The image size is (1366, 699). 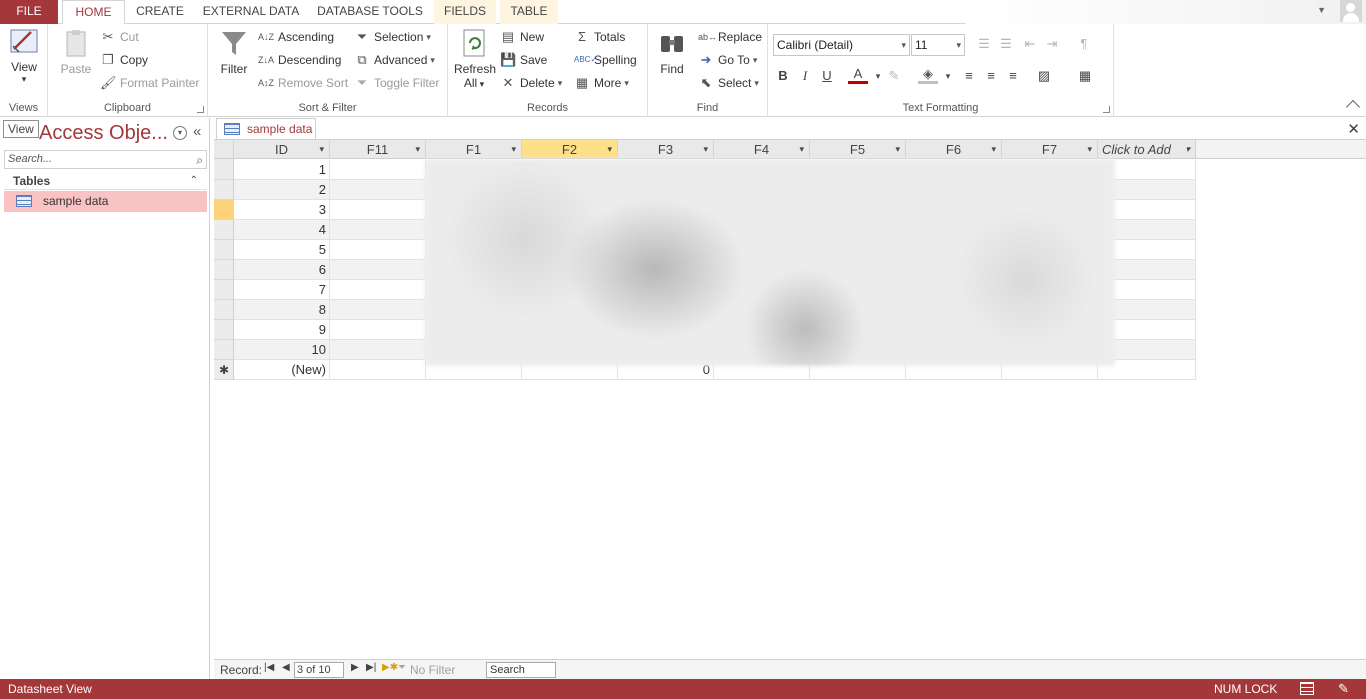 I want to click on bullets-icon: ☰, so click(x=984, y=44).